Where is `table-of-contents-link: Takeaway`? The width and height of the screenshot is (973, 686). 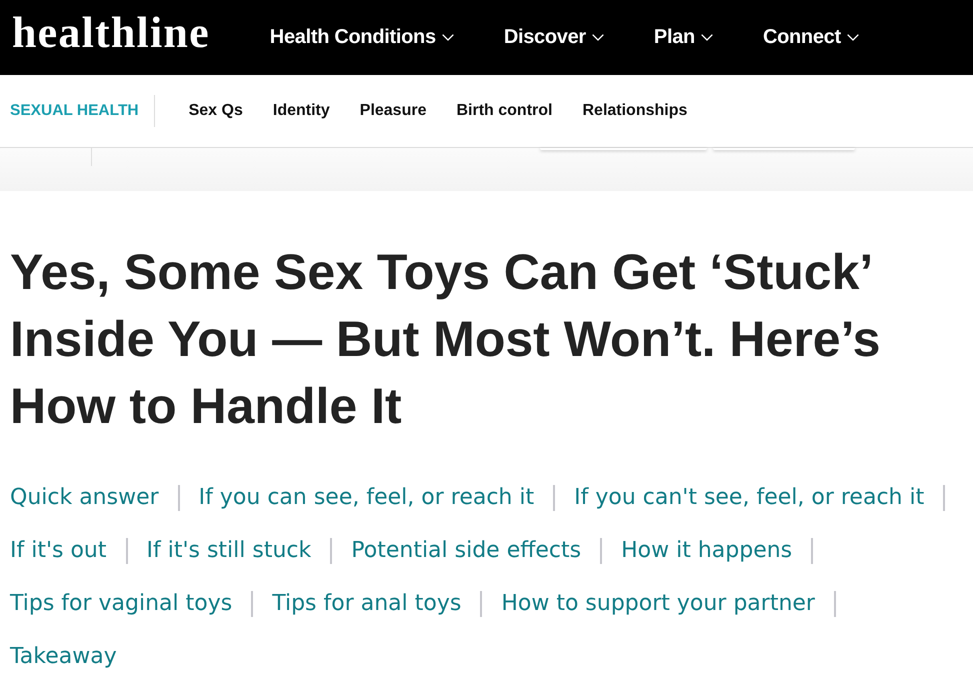
table-of-contents-link: Takeaway is located at coordinates (63, 656).